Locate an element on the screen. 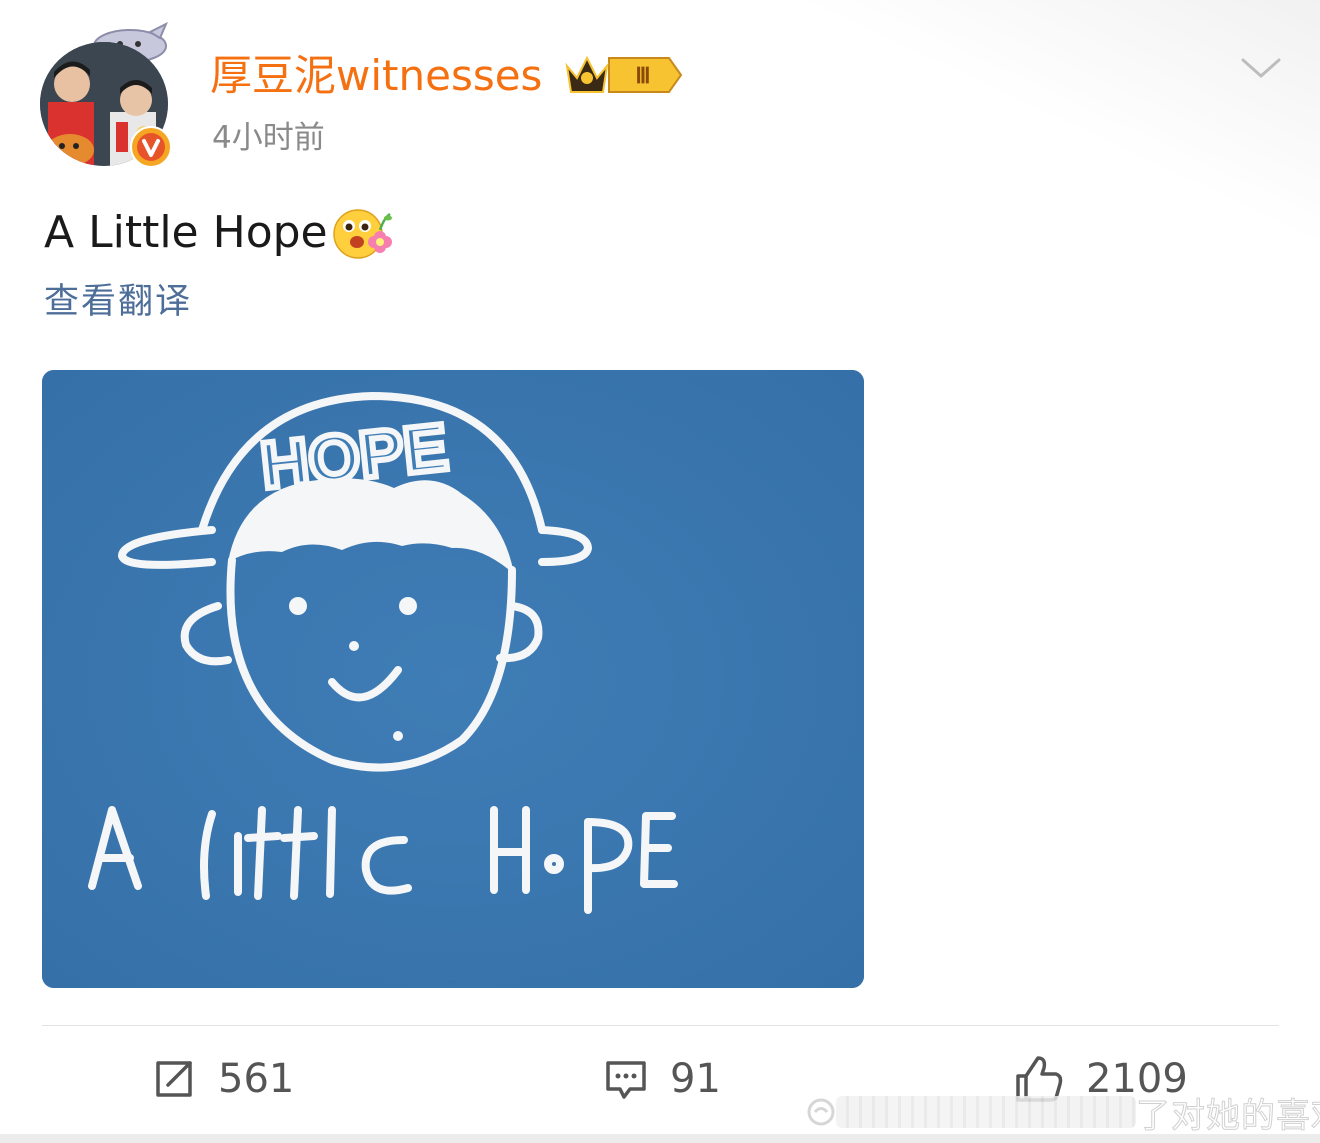 This screenshot has height=1143, width=1320. comment-count: 91 is located at coordinates (695, 1079).